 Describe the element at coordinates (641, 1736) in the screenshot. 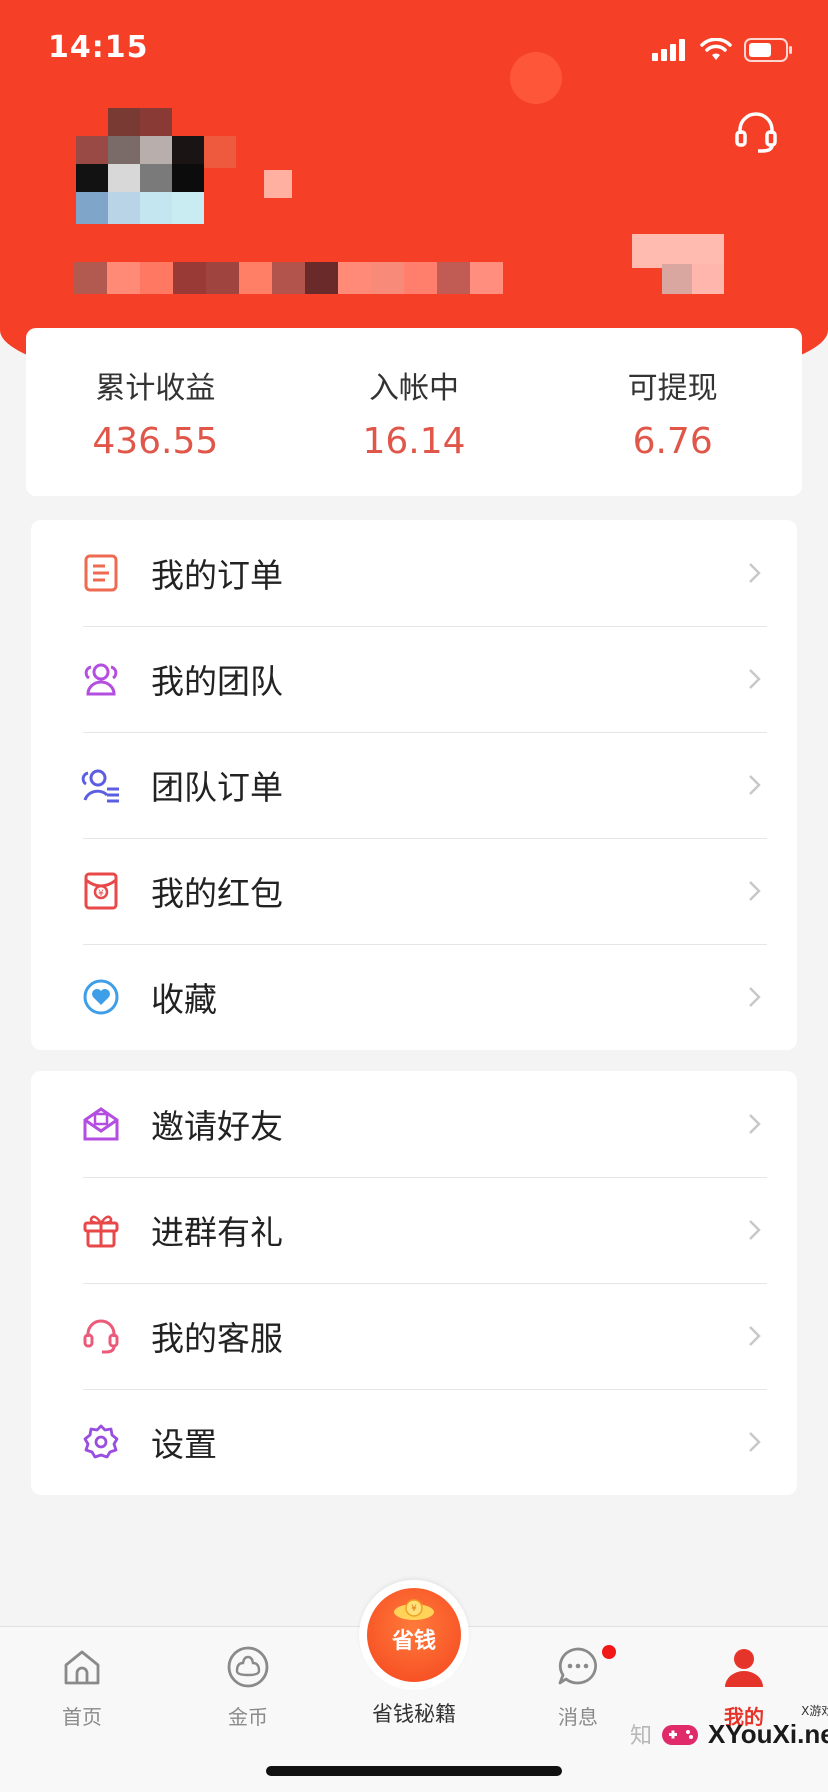

I see `zhihu-watermark: 知` at that location.